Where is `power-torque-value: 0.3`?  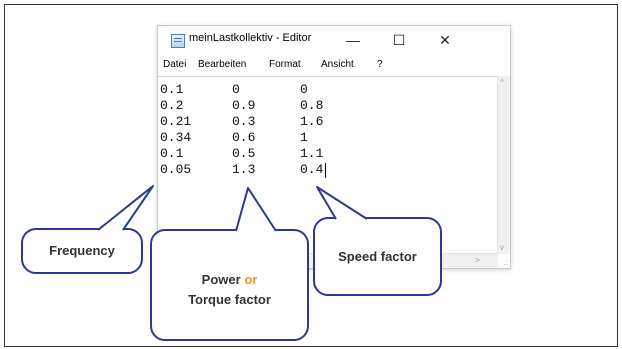
power-torque-value: 0.3 is located at coordinates (244, 121).